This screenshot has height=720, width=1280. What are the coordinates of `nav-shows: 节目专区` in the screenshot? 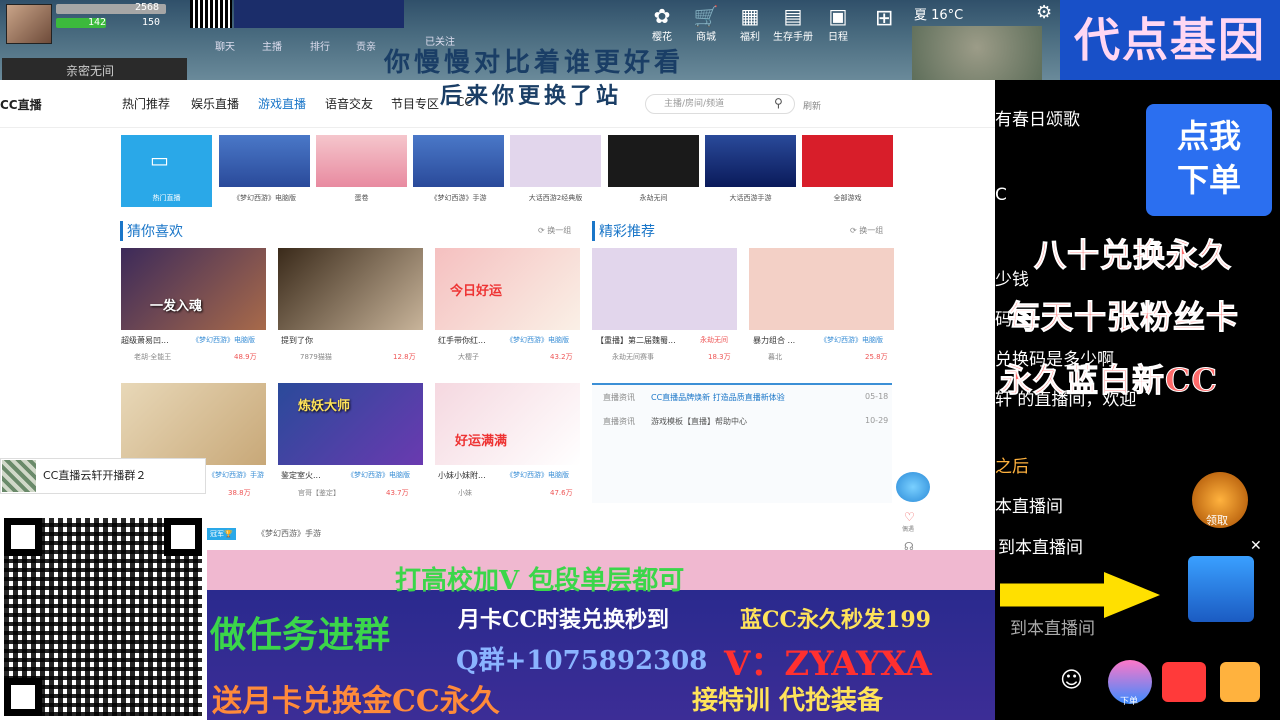 It's located at (415, 103).